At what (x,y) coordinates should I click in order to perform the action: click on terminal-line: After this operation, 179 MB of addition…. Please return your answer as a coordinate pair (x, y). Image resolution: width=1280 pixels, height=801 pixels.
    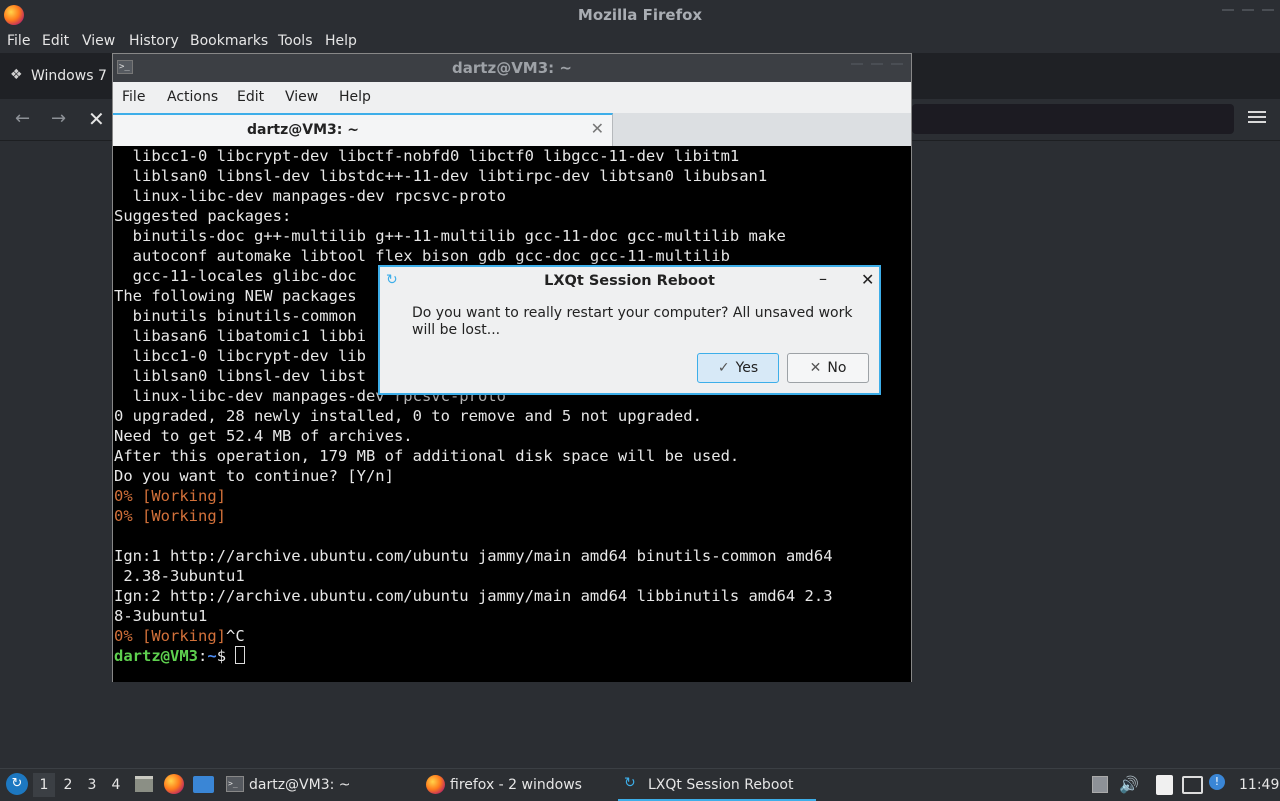
    Looking at the image, I should click on (427, 456).